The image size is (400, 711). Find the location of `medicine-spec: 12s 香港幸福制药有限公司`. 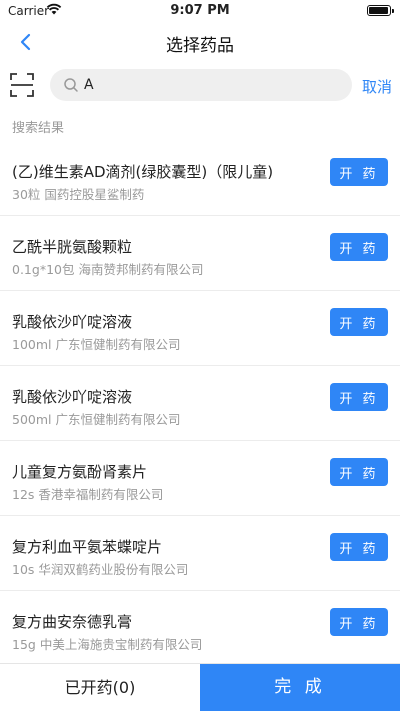

medicine-spec: 12s 香港幸福制药有限公司 is located at coordinates (87, 493).